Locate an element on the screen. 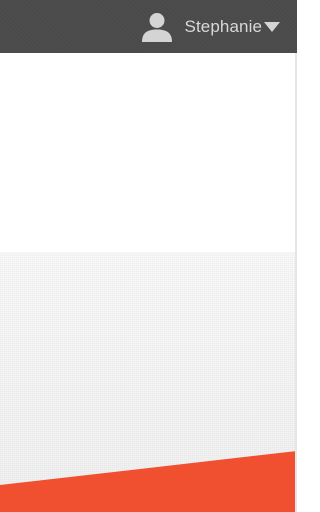  right-edge-divider is located at coordinates (296, 282).